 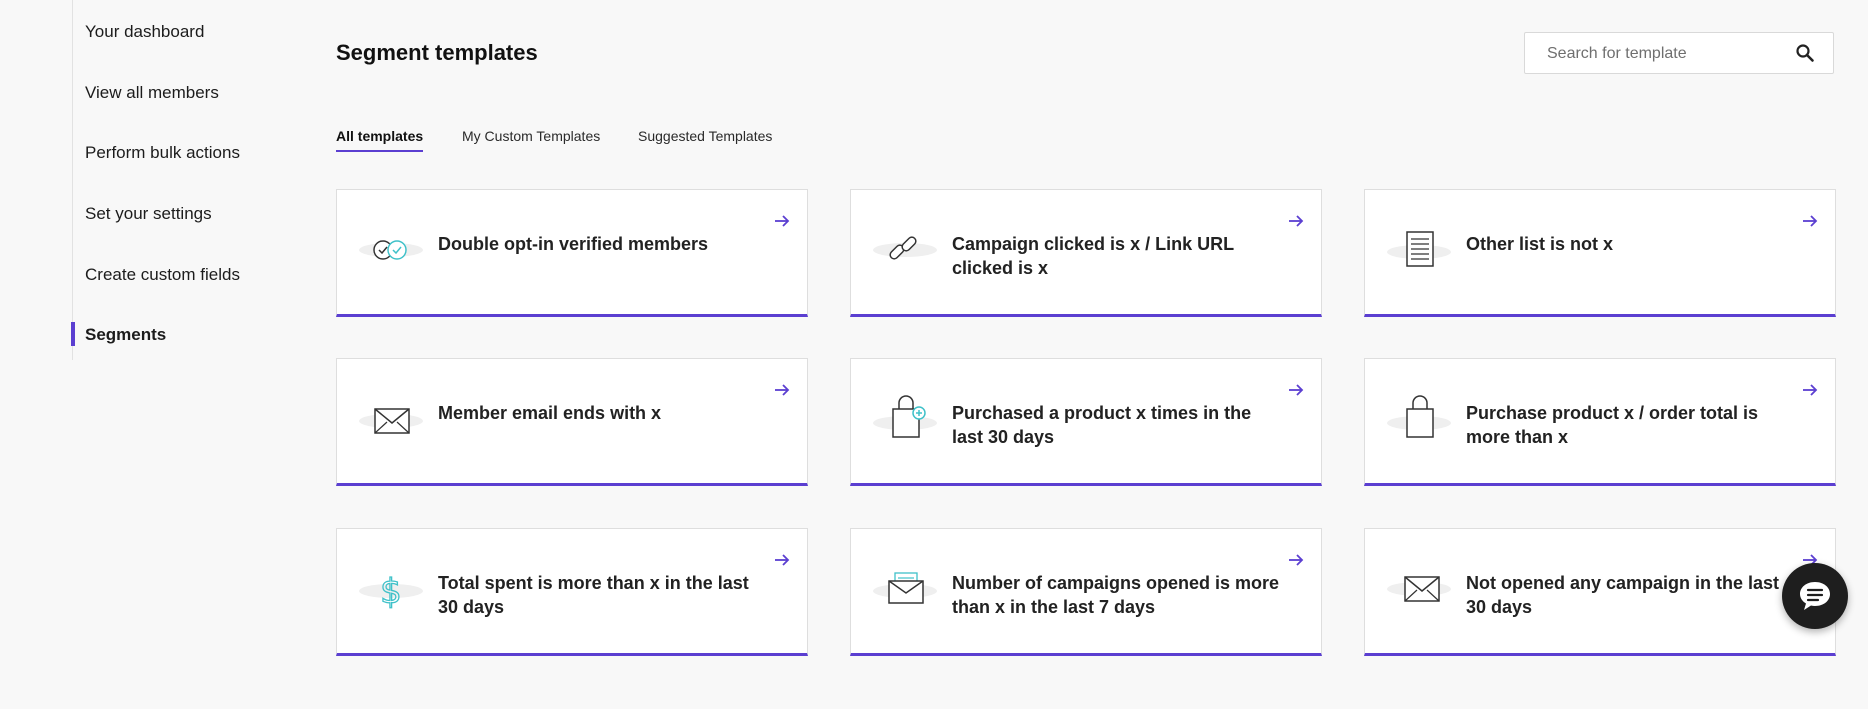 What do you see at coordinates (905, 588) in the screenshot?
I see `open-envelope-icon` at bounding box center [905, 588].